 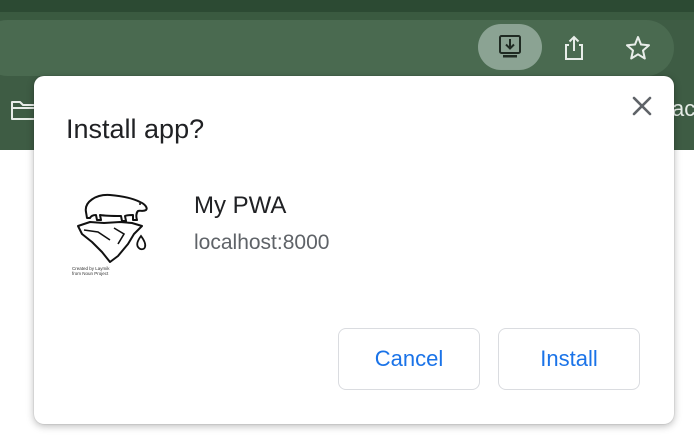 I want to click on app-name: My PWA, so click(x=240, y=205).